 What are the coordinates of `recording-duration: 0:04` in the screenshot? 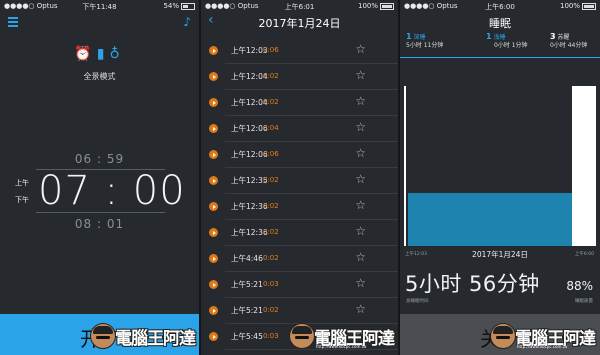 It's located at (271, 128).